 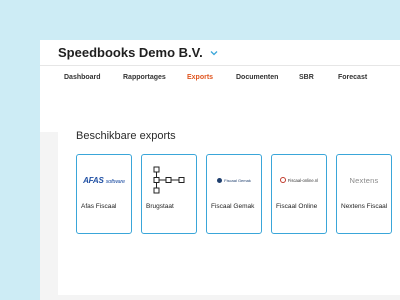 I want to click on tab-exports: Exports, so click(x=200, y=77).